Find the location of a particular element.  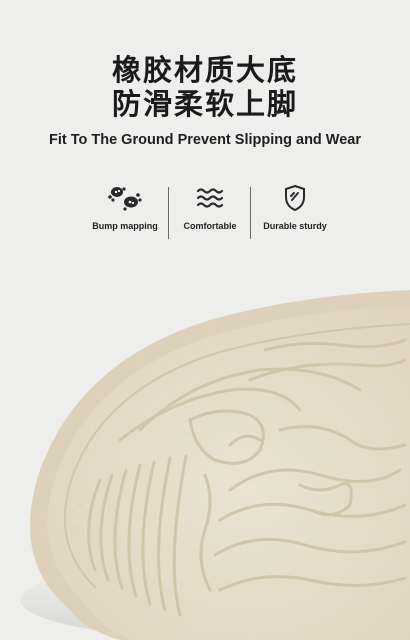

feature-label: Durable sturdy is located at coordinates (295, 226).